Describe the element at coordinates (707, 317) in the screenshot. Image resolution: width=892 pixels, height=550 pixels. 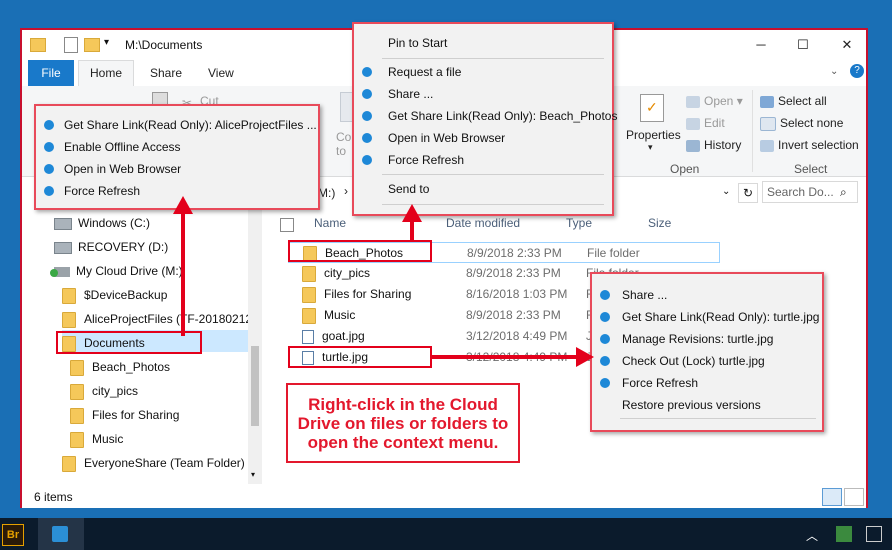
I see `menu-item: Get Share Link(Read Only): turtle.jpg` at that location.